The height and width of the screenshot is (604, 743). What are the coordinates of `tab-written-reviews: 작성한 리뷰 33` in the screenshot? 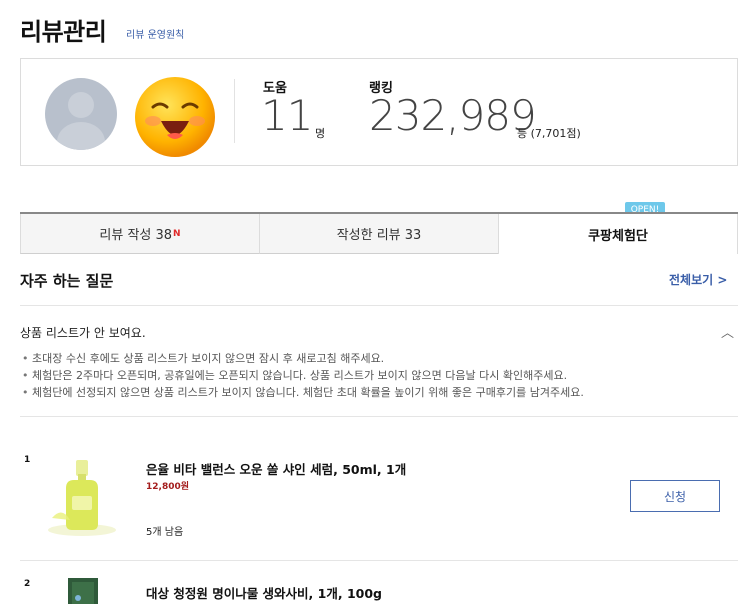 It's located at (378, 234).